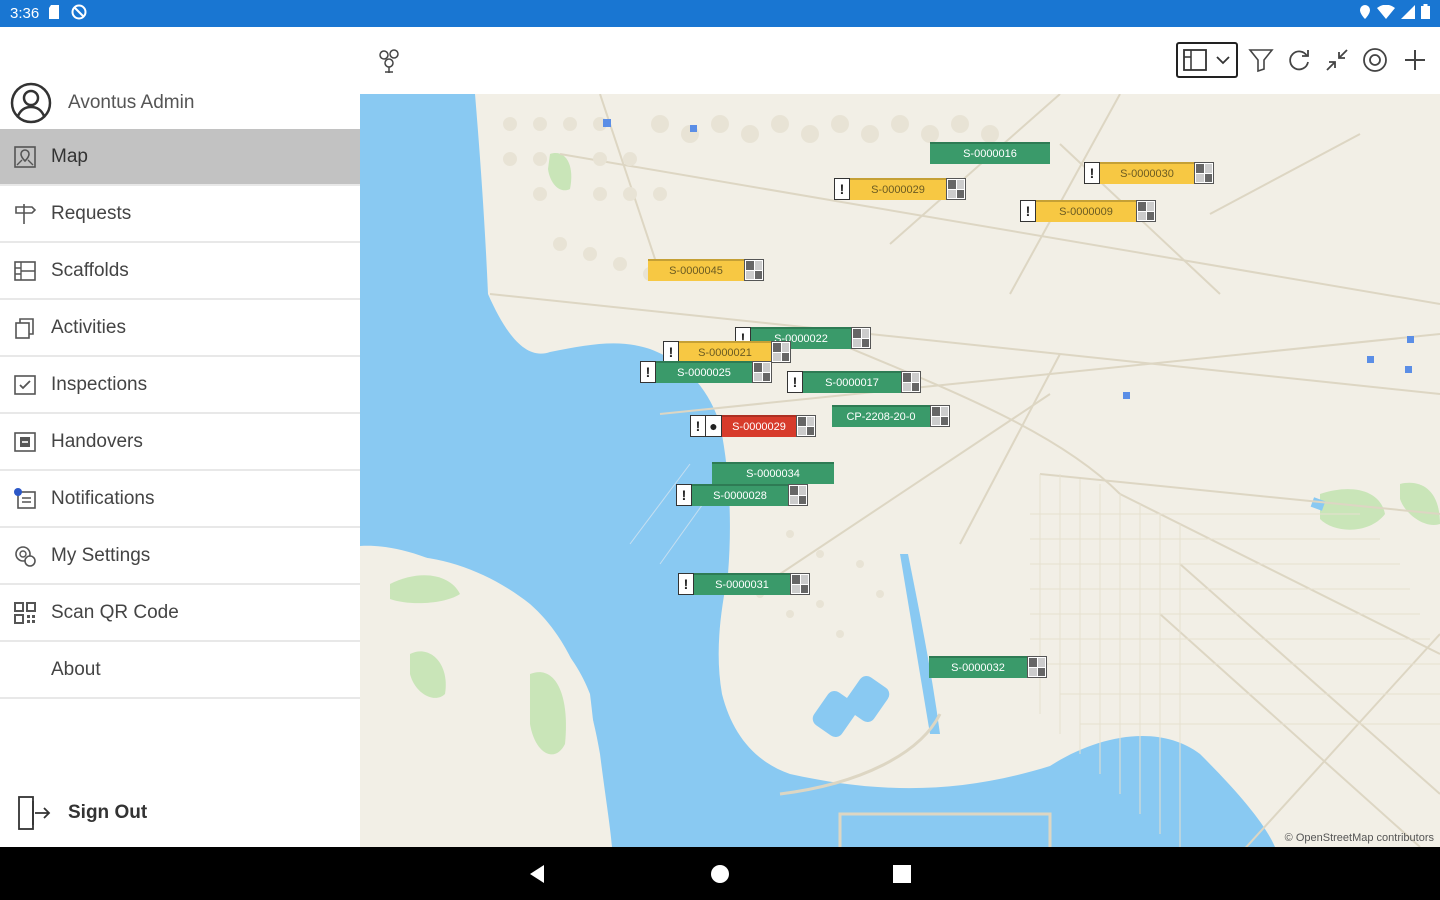 The image size is (1440, 900). What do you see at coordinates (1425, 13) in the screenshot?
I see `battery-icon` at bounding box center [1425, 13].